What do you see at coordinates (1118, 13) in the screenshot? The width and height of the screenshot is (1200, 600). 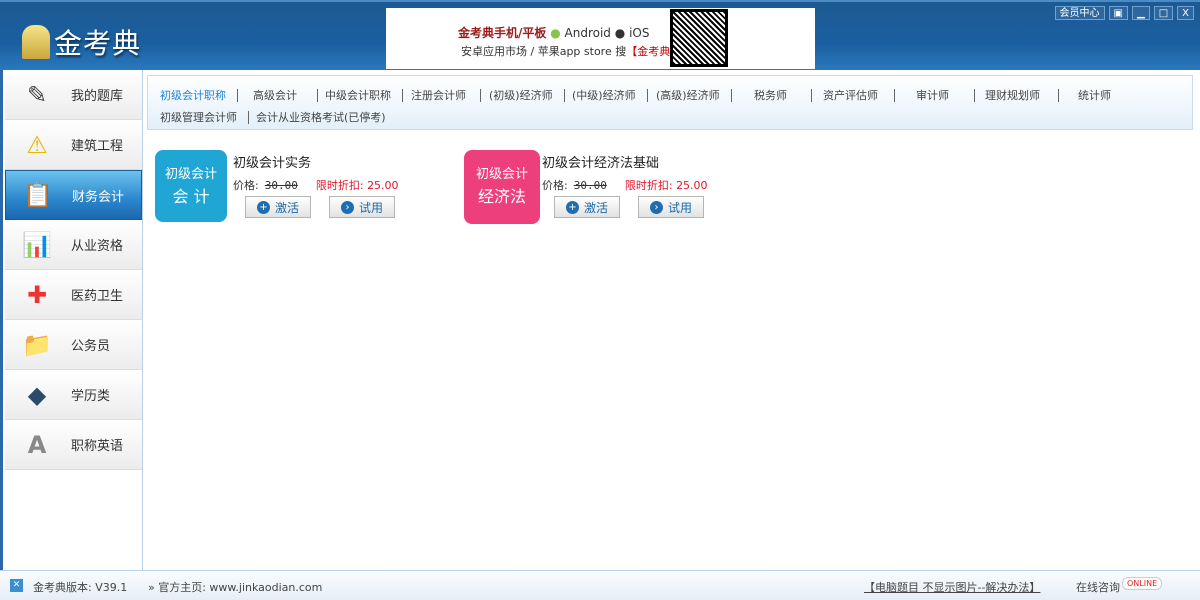 I see `skin-button: ▣` at bounding box center [1118, 13].